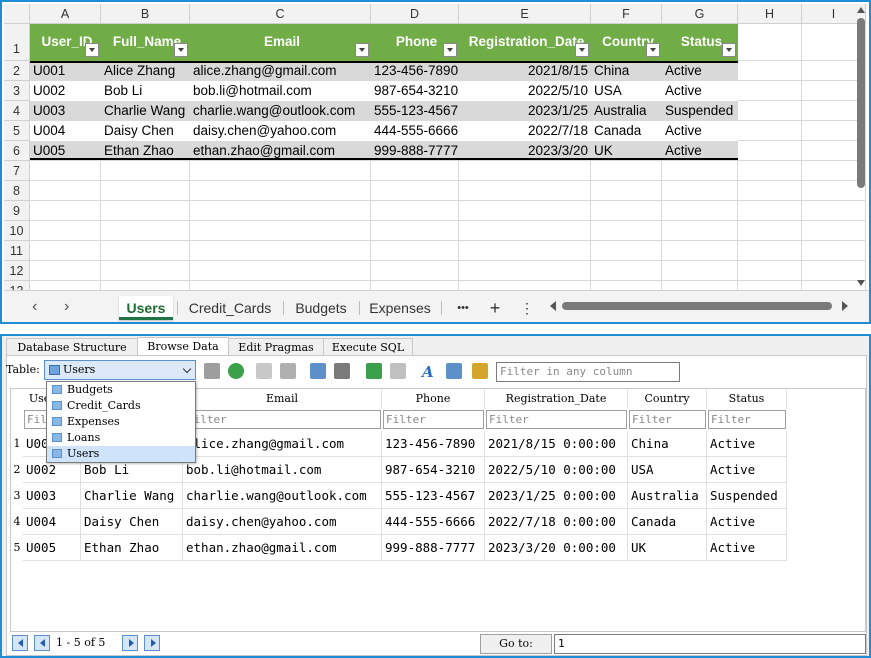 This screenshot has height=658, width=871. I want to click on column-header-phone: Phone, so click(433, 399).